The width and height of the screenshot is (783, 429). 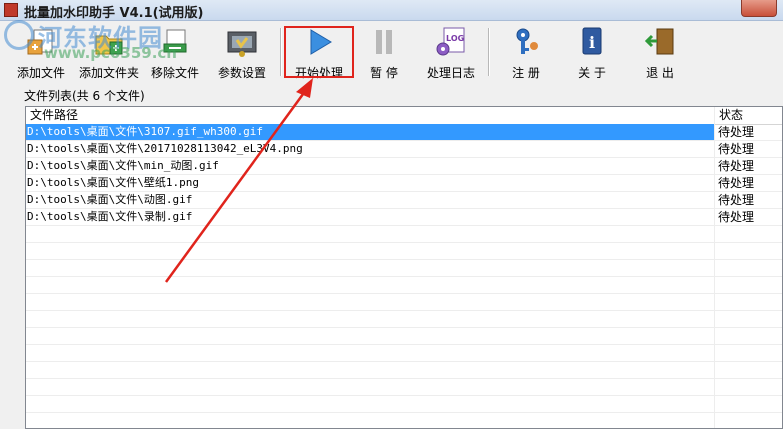 I want to click on column-header-path: 文件路径, so click(x=370, y=115).